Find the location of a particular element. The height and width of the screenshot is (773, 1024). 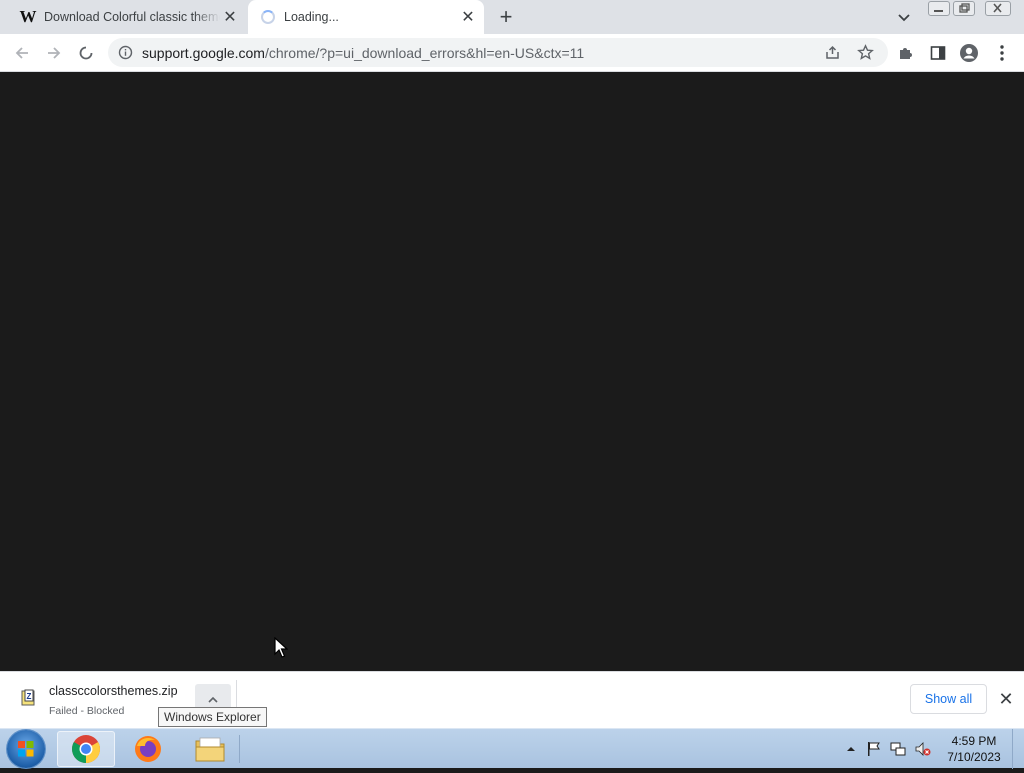

chrome-icon is located at coordinates (86, 749).